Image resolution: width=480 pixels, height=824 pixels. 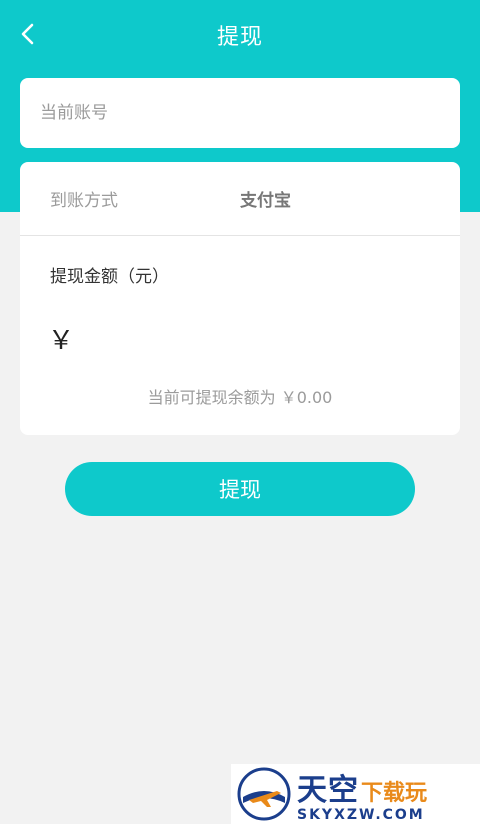 I want to click on page-title: 提现, so click(x=239, y=37).